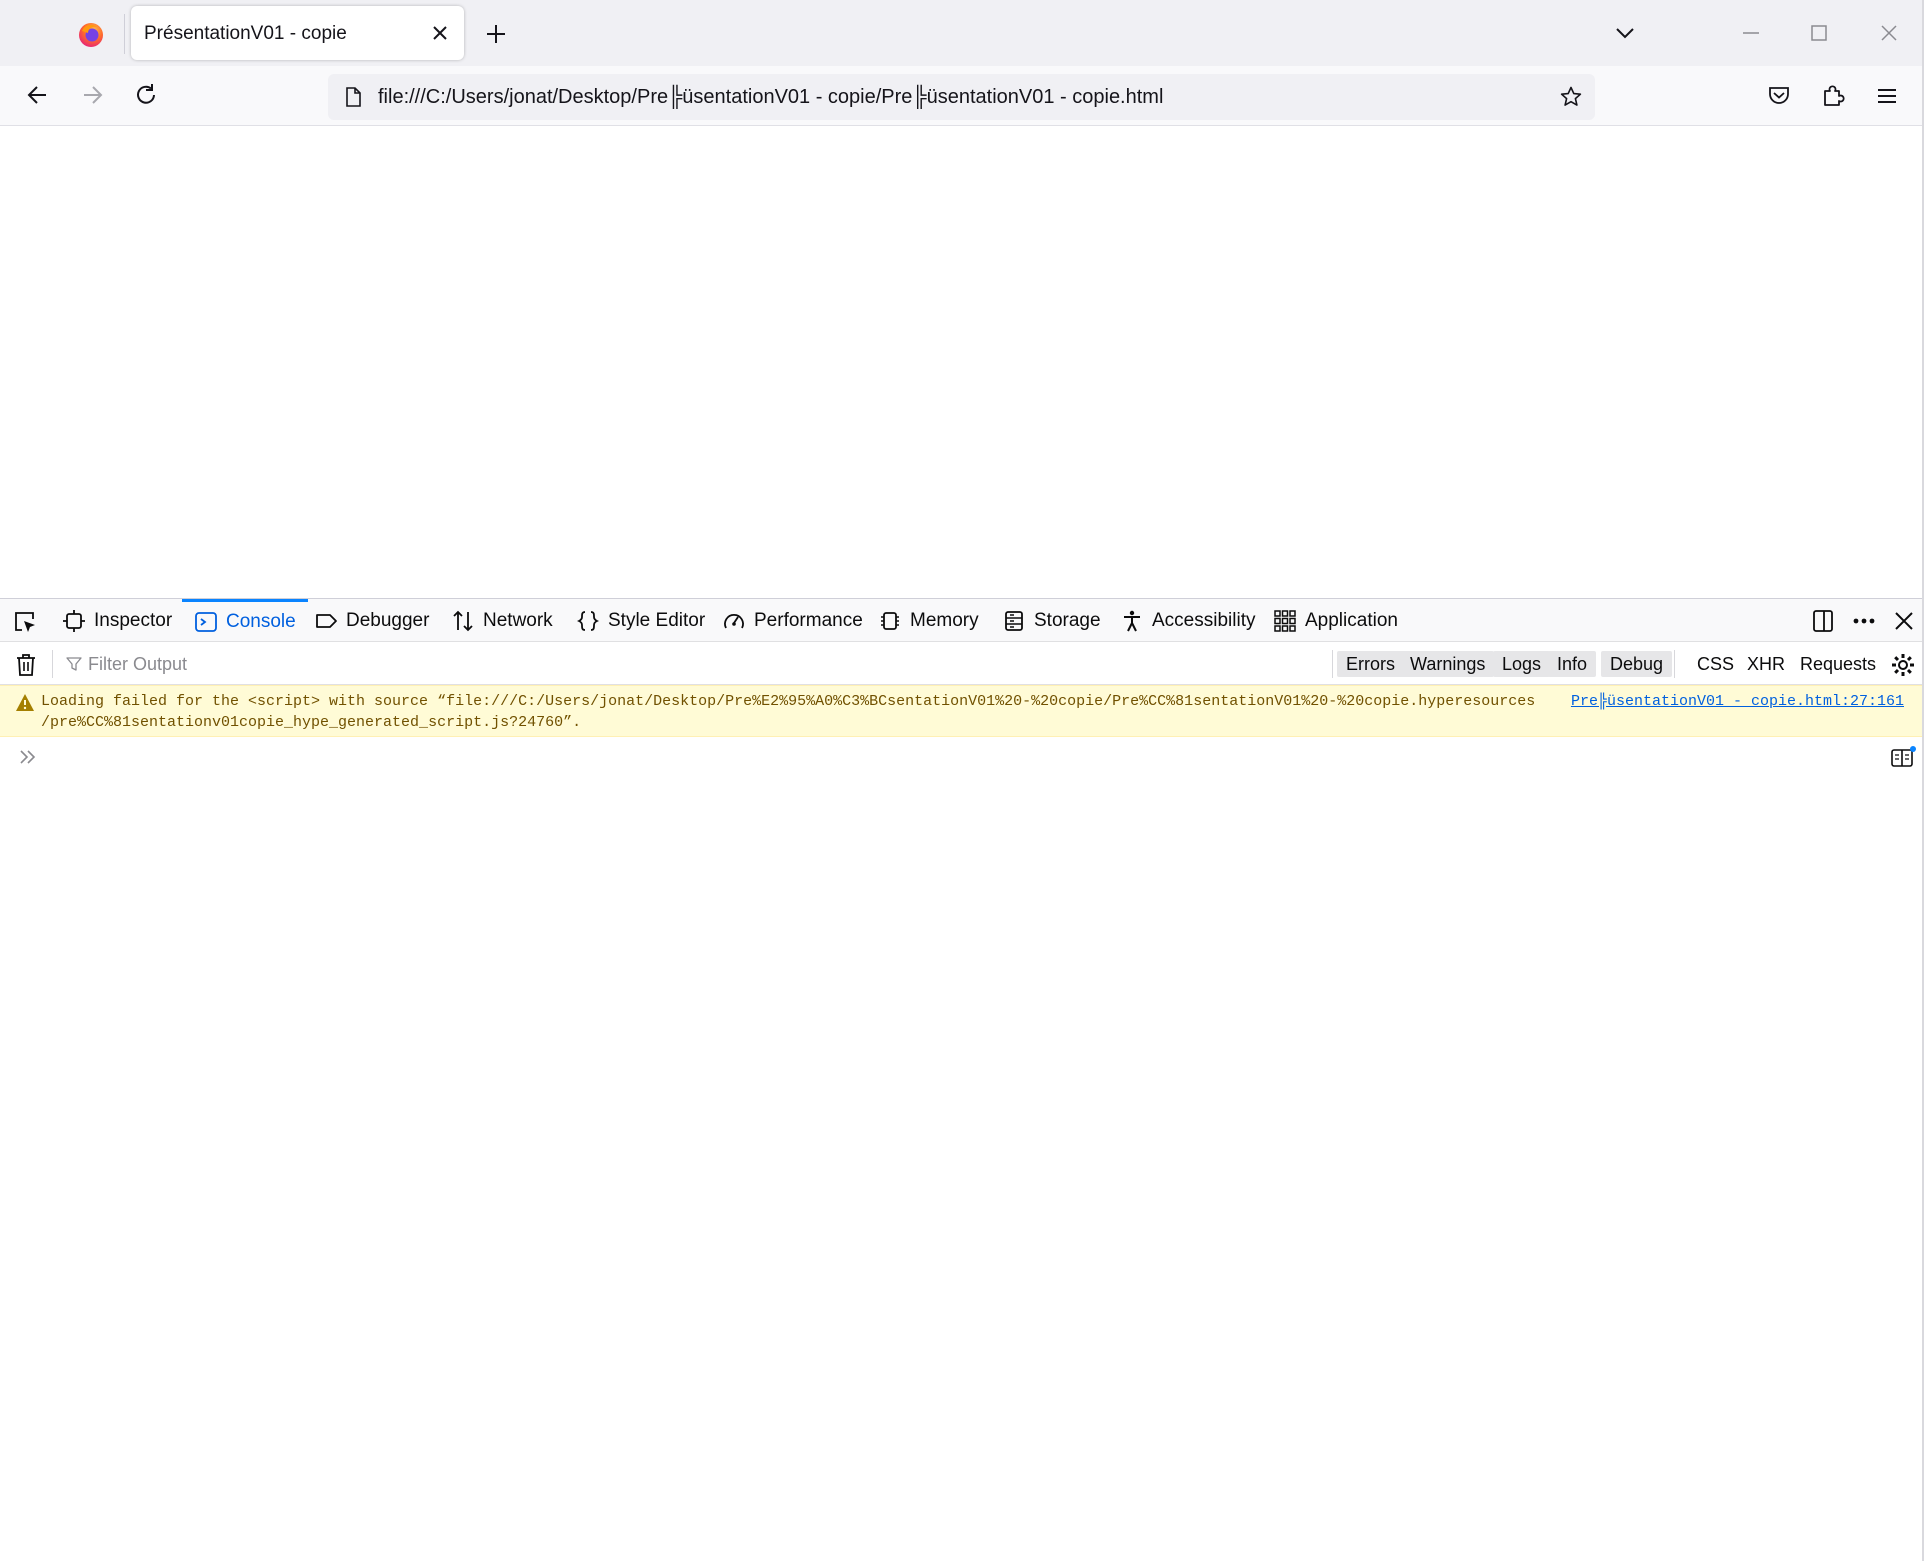  Describe the element at coordinates (74, 620) in the screenshot. I see `inspector-icon` at that location.